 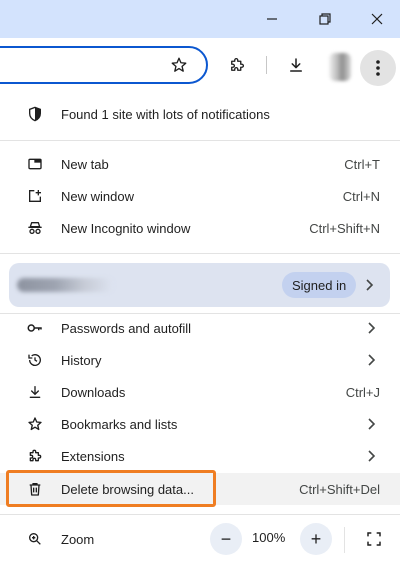 I want to click on shield-icon, so click(x=35, y=114).